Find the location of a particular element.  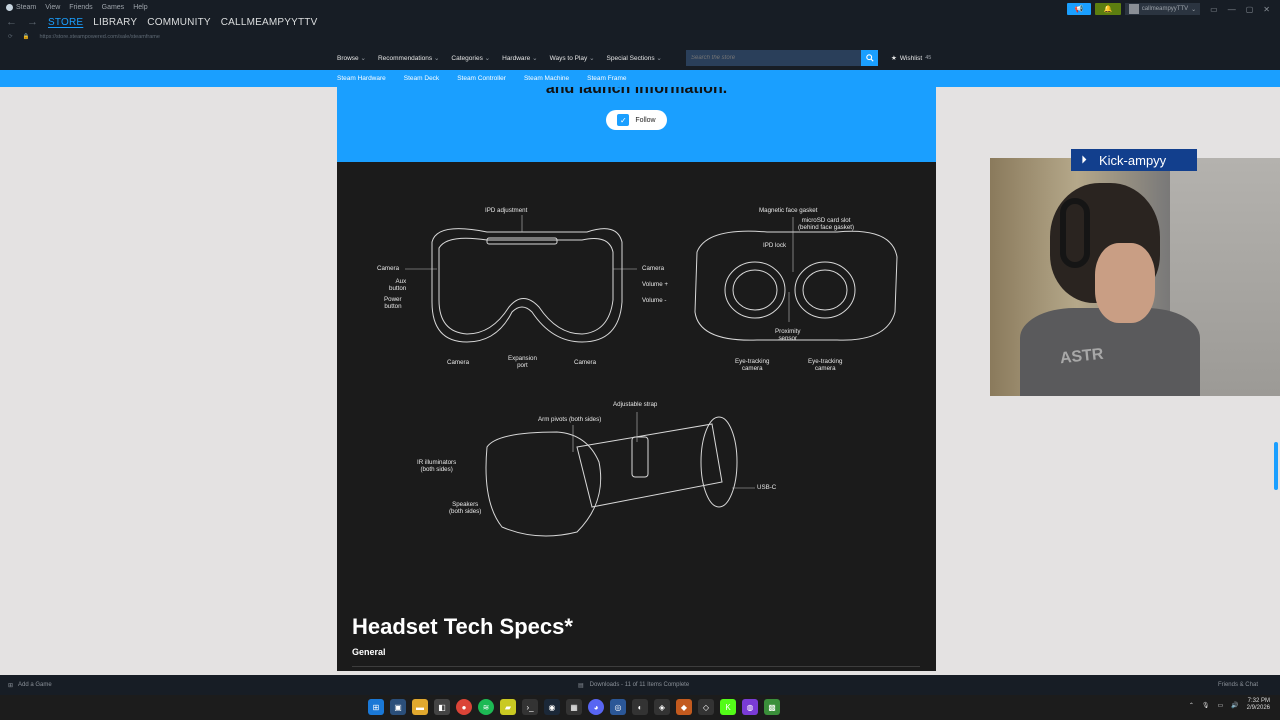

megaphone-icon: 📢 is located at coordinates (1079, 9).